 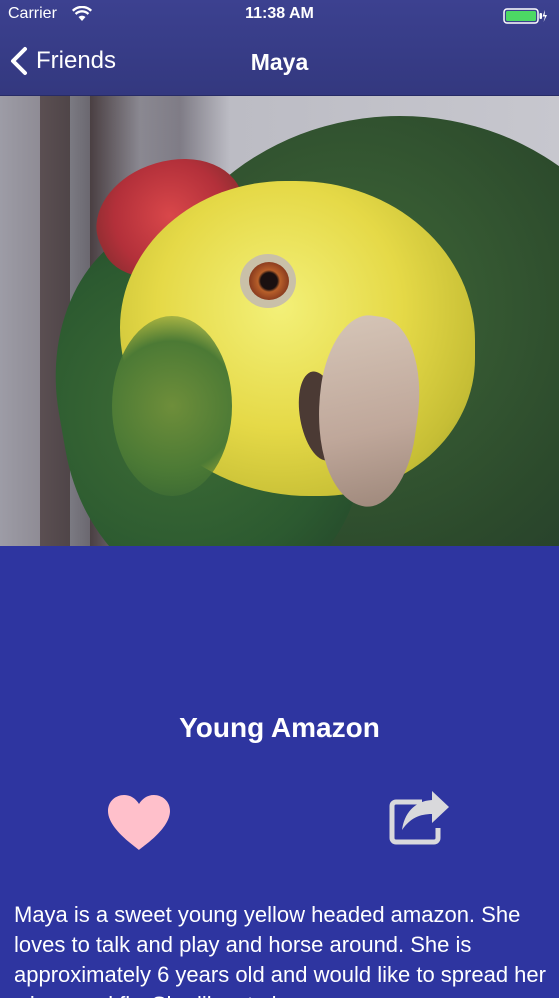 I want to click on page-title: Maya, so click(x=279, y=62).